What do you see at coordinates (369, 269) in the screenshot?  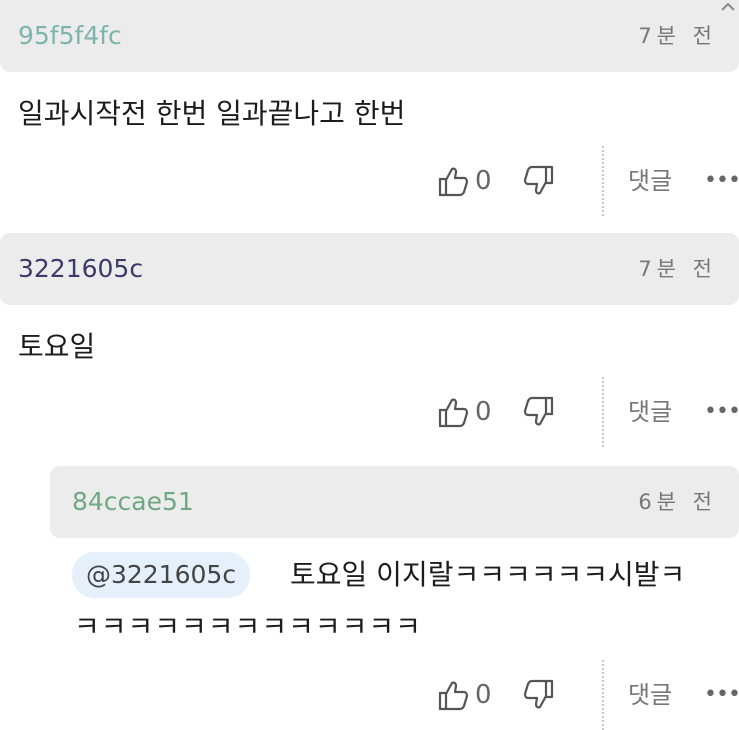 I see `comment-header: 3221605c 7분 전` at bounding box center [369, 269].